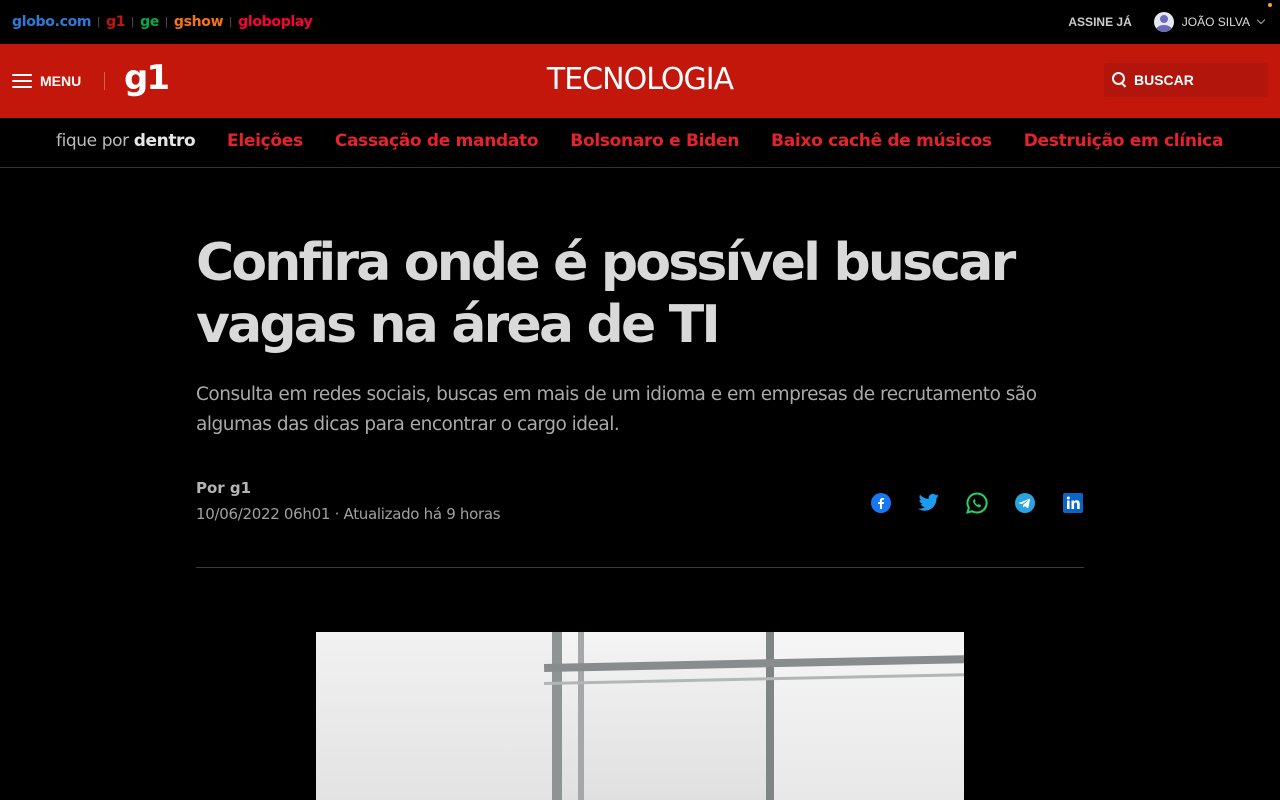 Image resolution: width=1280 pixels, height=800 pixels. What do you see at coordinates (881, 503) in the screenshot?
I see `facebook-icon` at bounding box center [881, 503].